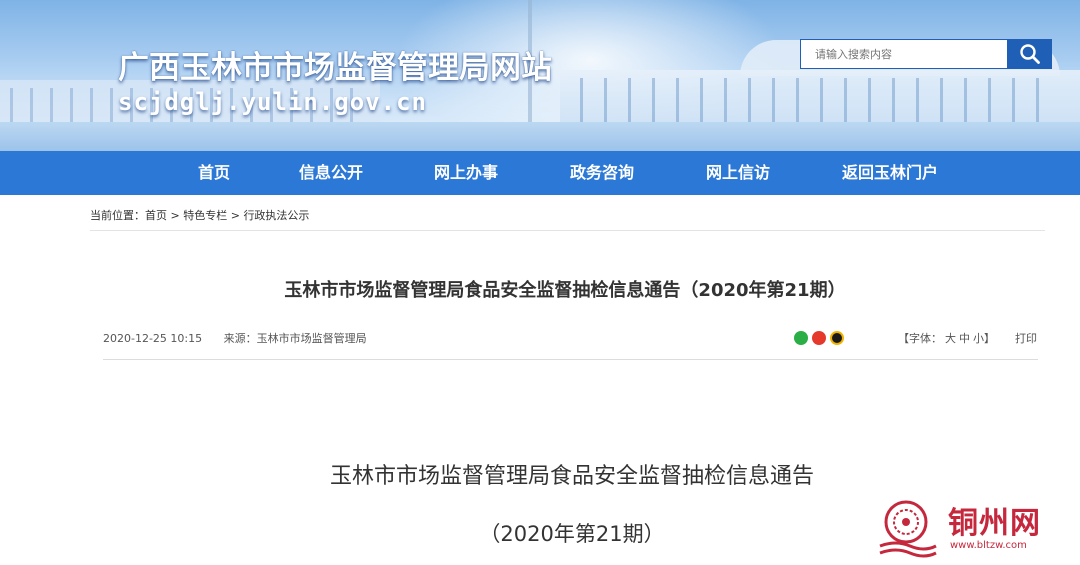  What do you see at coordinates (276, 215) in the screenshot?
I see `breadcrumb-enforcement: 行政执法公示` at bounding box center [276, 215].